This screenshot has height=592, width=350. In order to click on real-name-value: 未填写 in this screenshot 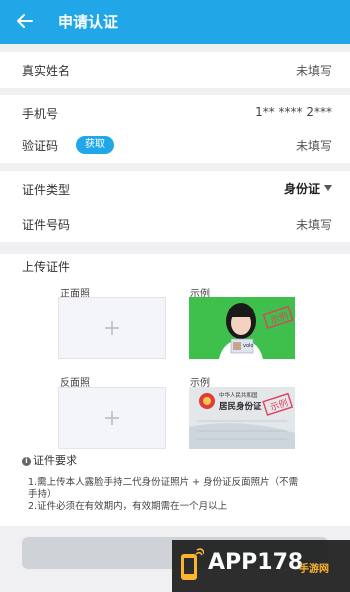, I will do `click(314, 70)`.